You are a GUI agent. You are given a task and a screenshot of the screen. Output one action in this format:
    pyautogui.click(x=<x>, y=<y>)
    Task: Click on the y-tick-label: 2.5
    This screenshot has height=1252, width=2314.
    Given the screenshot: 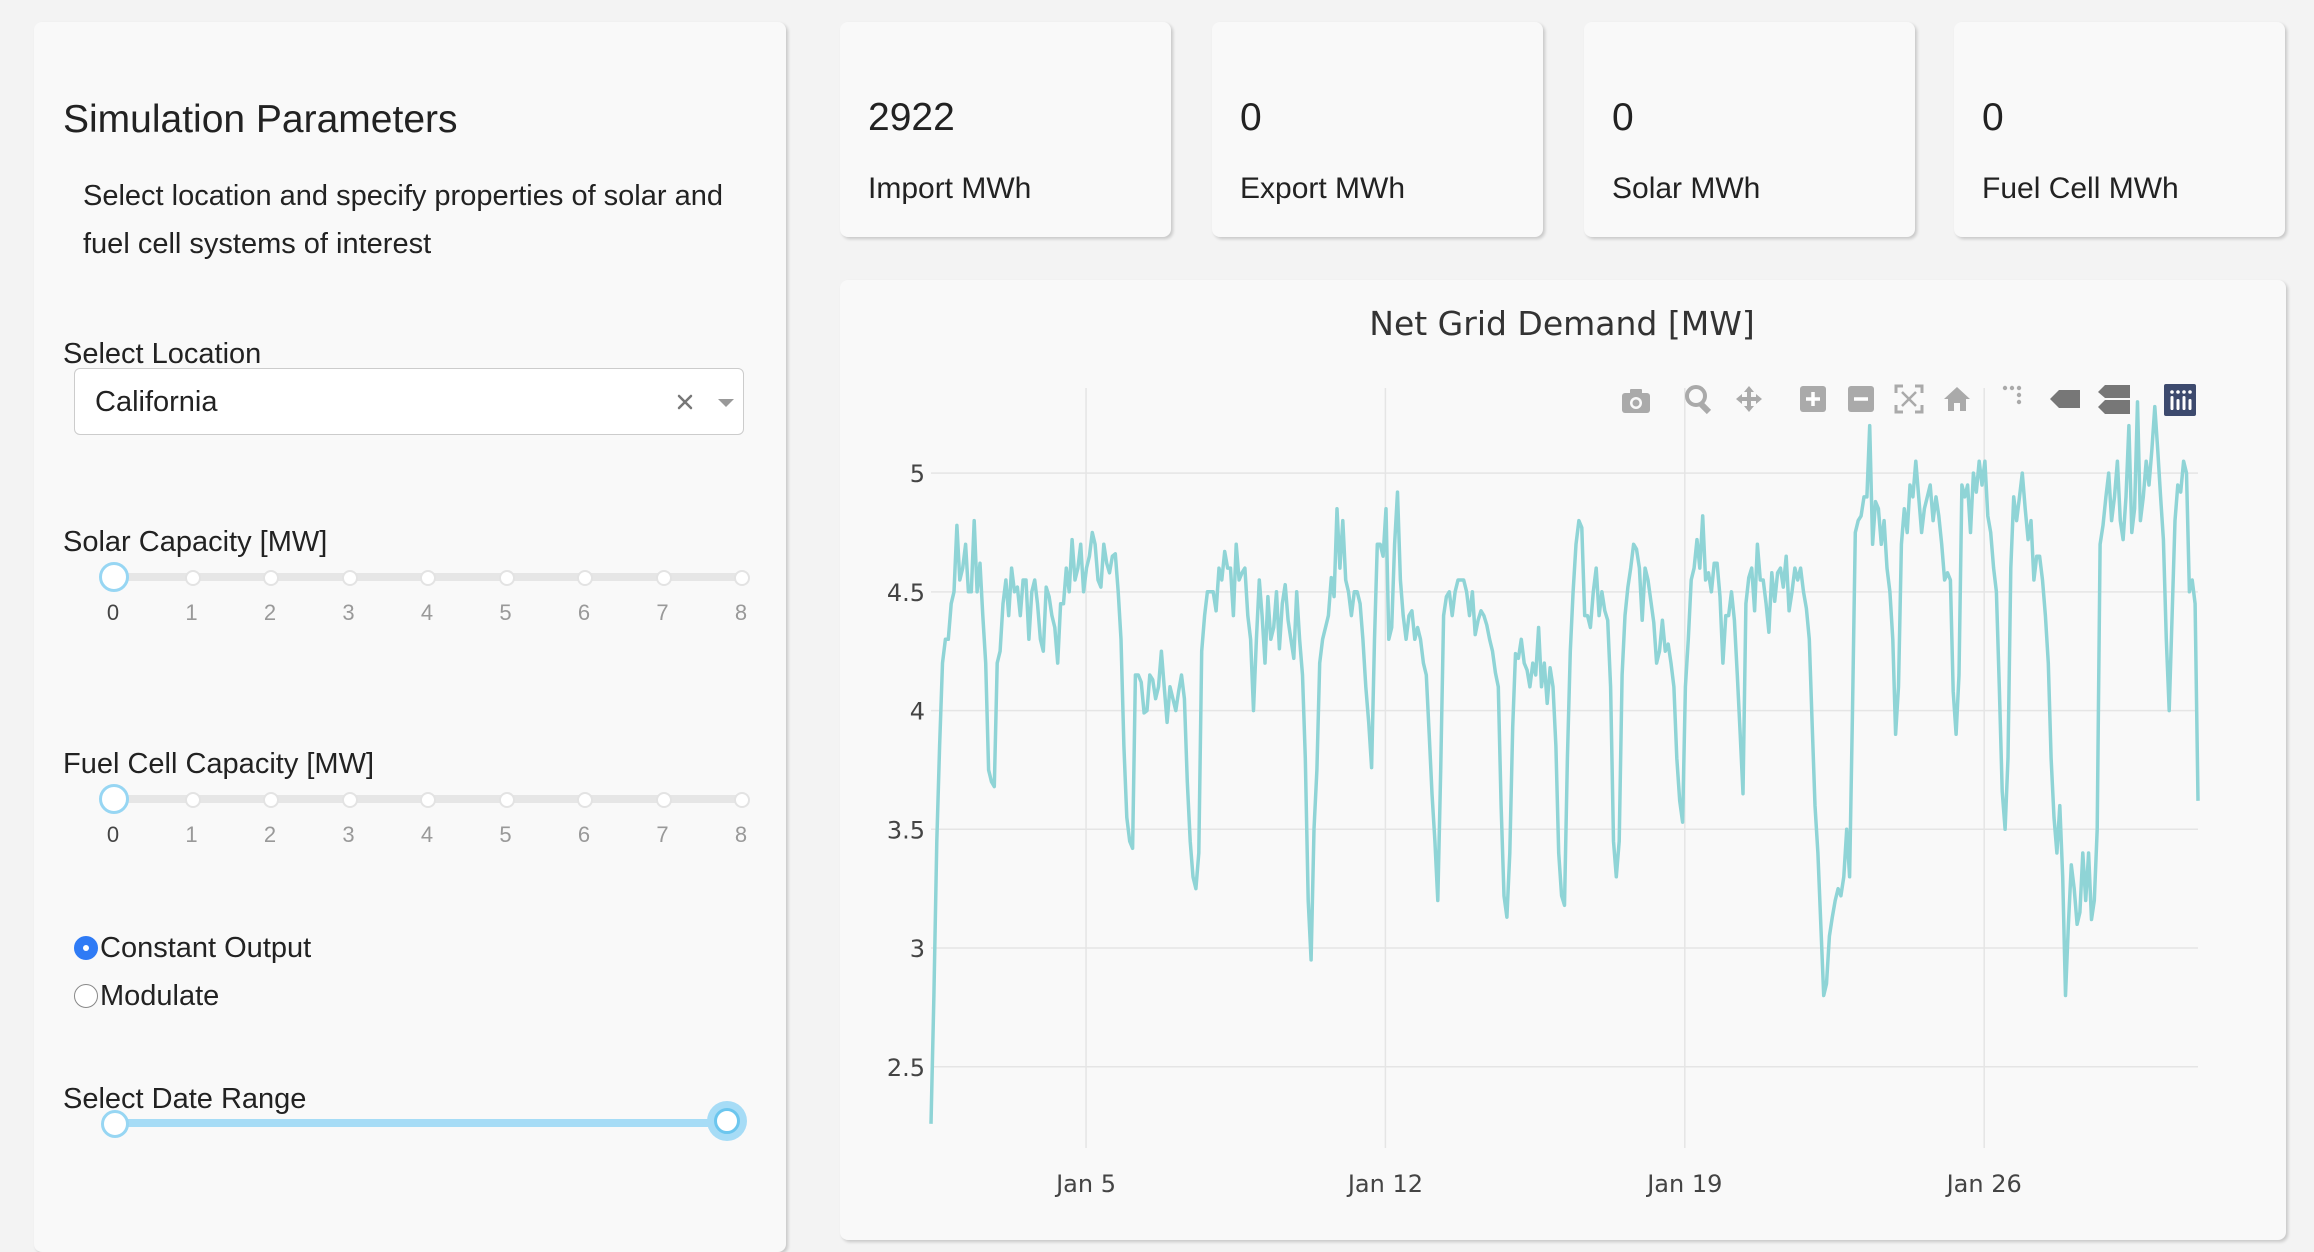 What is the action you would take?
    pyautogui.click(x=906, y=1068)
    